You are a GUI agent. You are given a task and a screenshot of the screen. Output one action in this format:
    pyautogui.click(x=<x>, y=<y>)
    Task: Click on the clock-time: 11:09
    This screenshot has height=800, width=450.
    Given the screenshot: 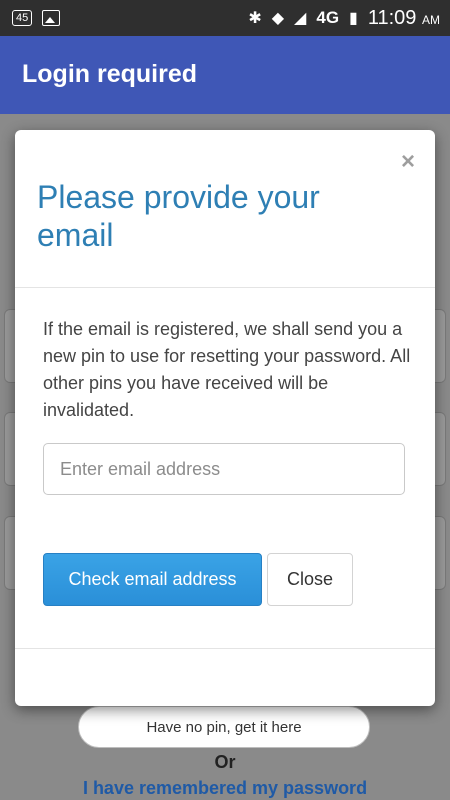 What is the action you would take?
    pyautogui.click(x=392, y=17)
    